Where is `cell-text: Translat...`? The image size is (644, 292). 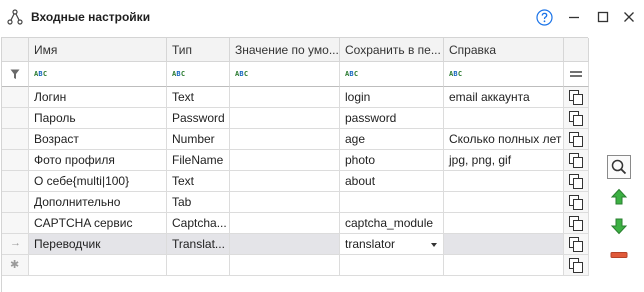 cell-text: Translat... is located at coordinates (198, 244).